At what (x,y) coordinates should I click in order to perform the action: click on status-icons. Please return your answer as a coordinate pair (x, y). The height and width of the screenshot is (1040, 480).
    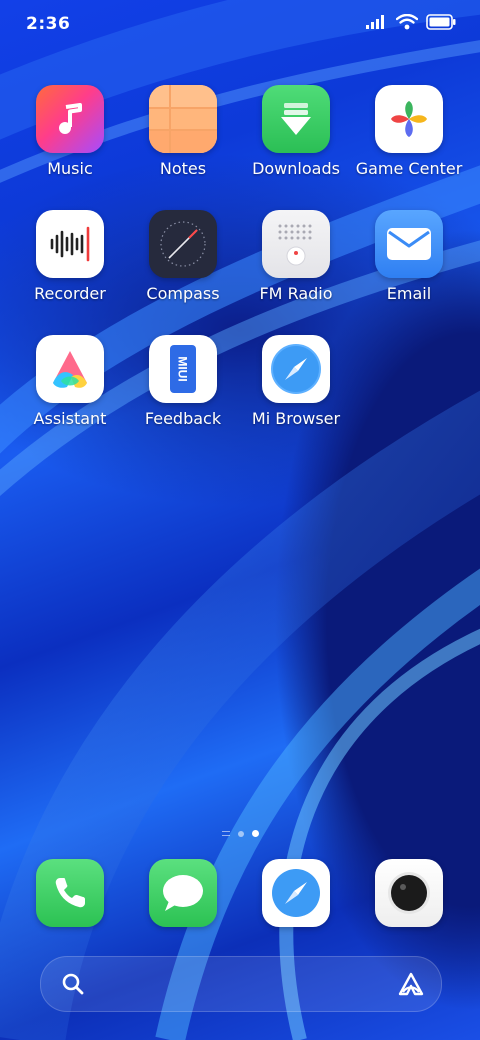
    Looking at the image, I should click on (411, 22).